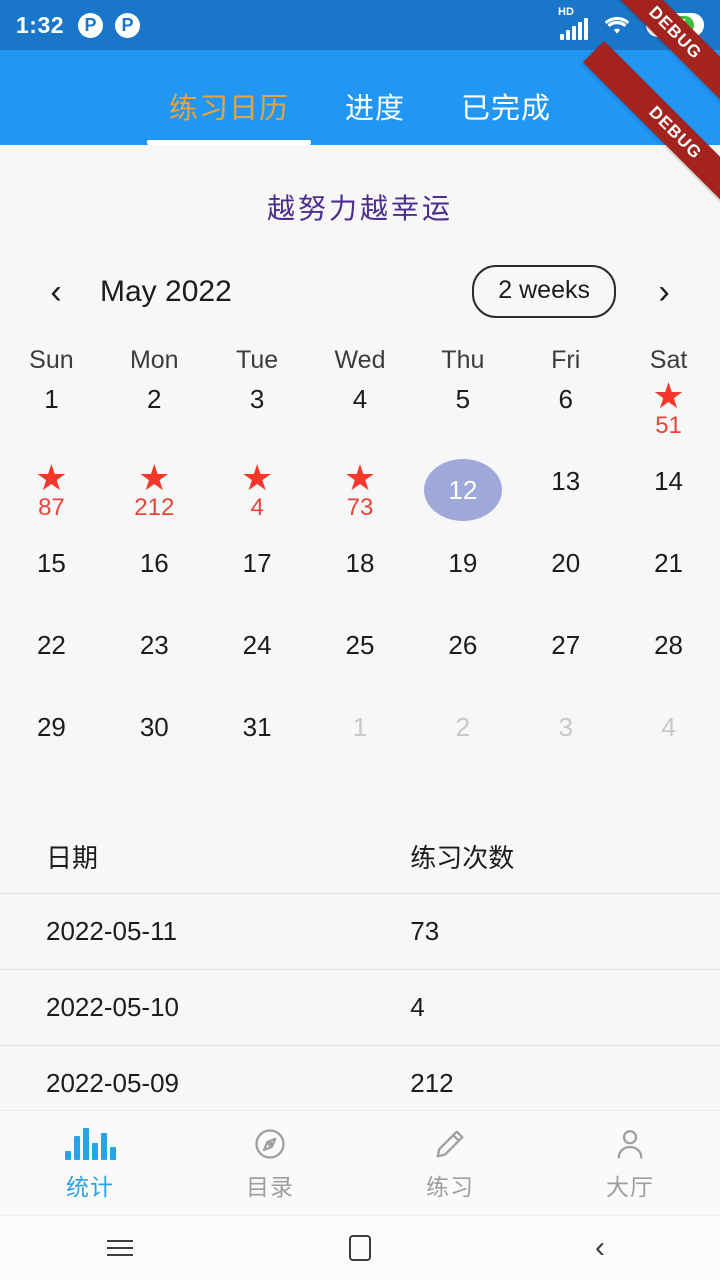 This screenshot has width=720, height=1280. Describe the element at coordinates (506, 115) in the screenshot. I see `tab-completed: 已完成` at that location.